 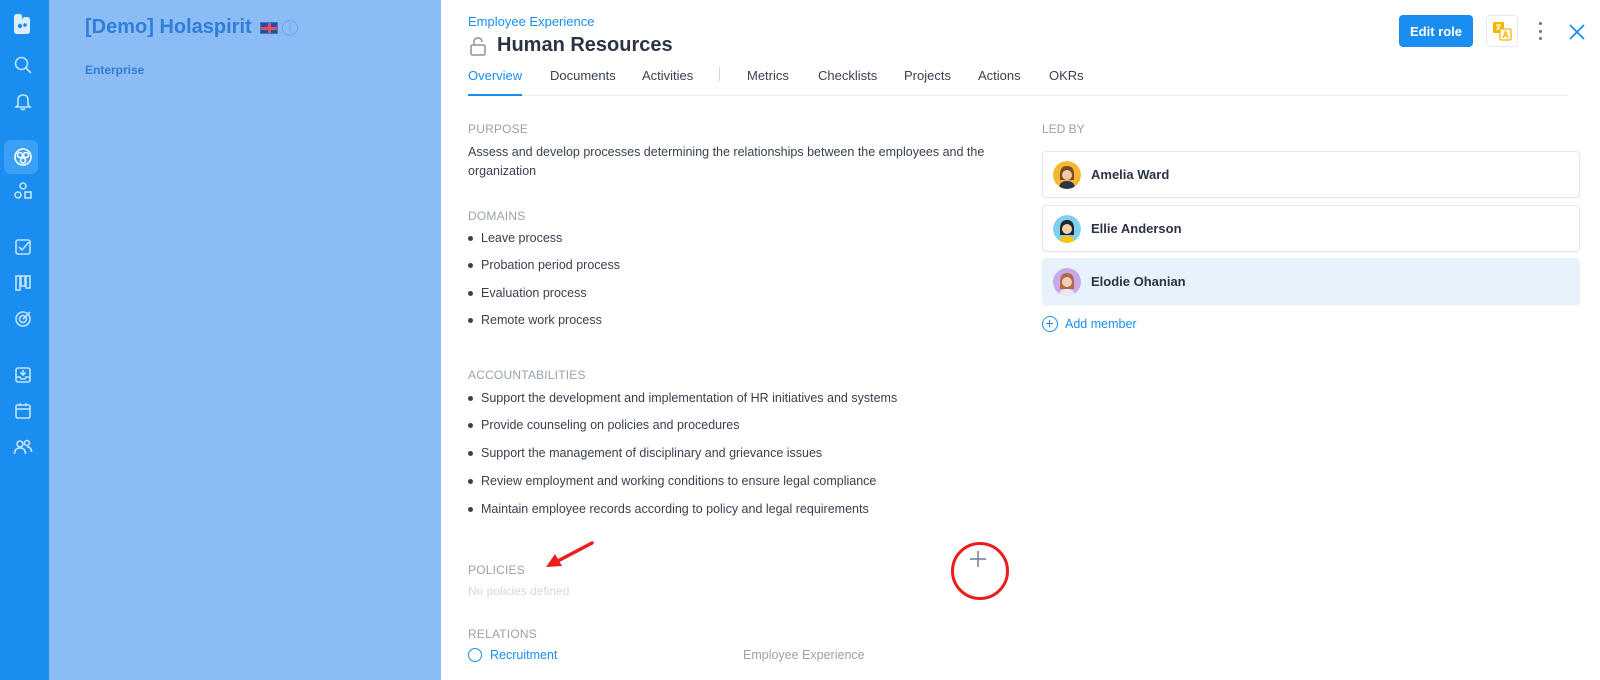 I want to click on uk-flag-icon, so click(x=268, y=27).